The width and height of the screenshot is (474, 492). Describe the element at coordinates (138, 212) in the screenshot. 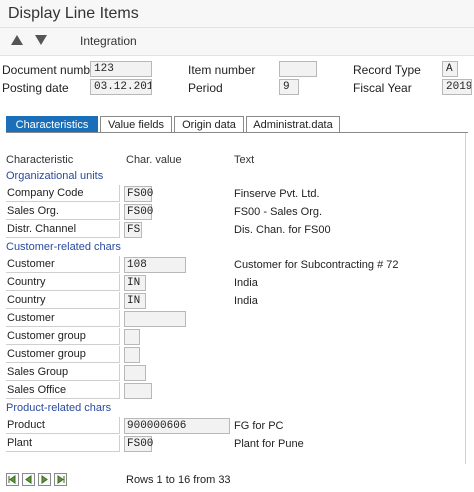

I see `row-value-sales-org: FS00` at that location.